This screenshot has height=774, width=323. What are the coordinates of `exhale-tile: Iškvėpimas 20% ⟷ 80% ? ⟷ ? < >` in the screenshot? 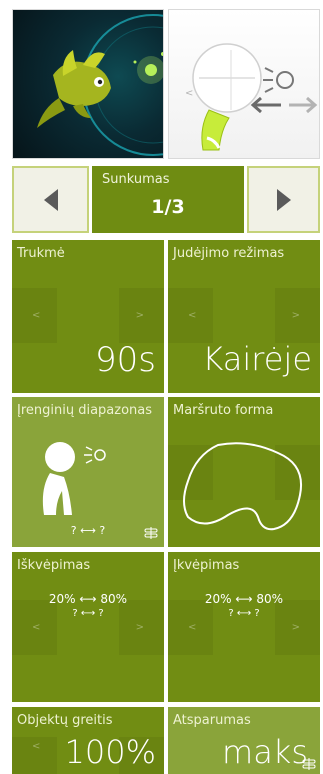 It's located at (88, 627).